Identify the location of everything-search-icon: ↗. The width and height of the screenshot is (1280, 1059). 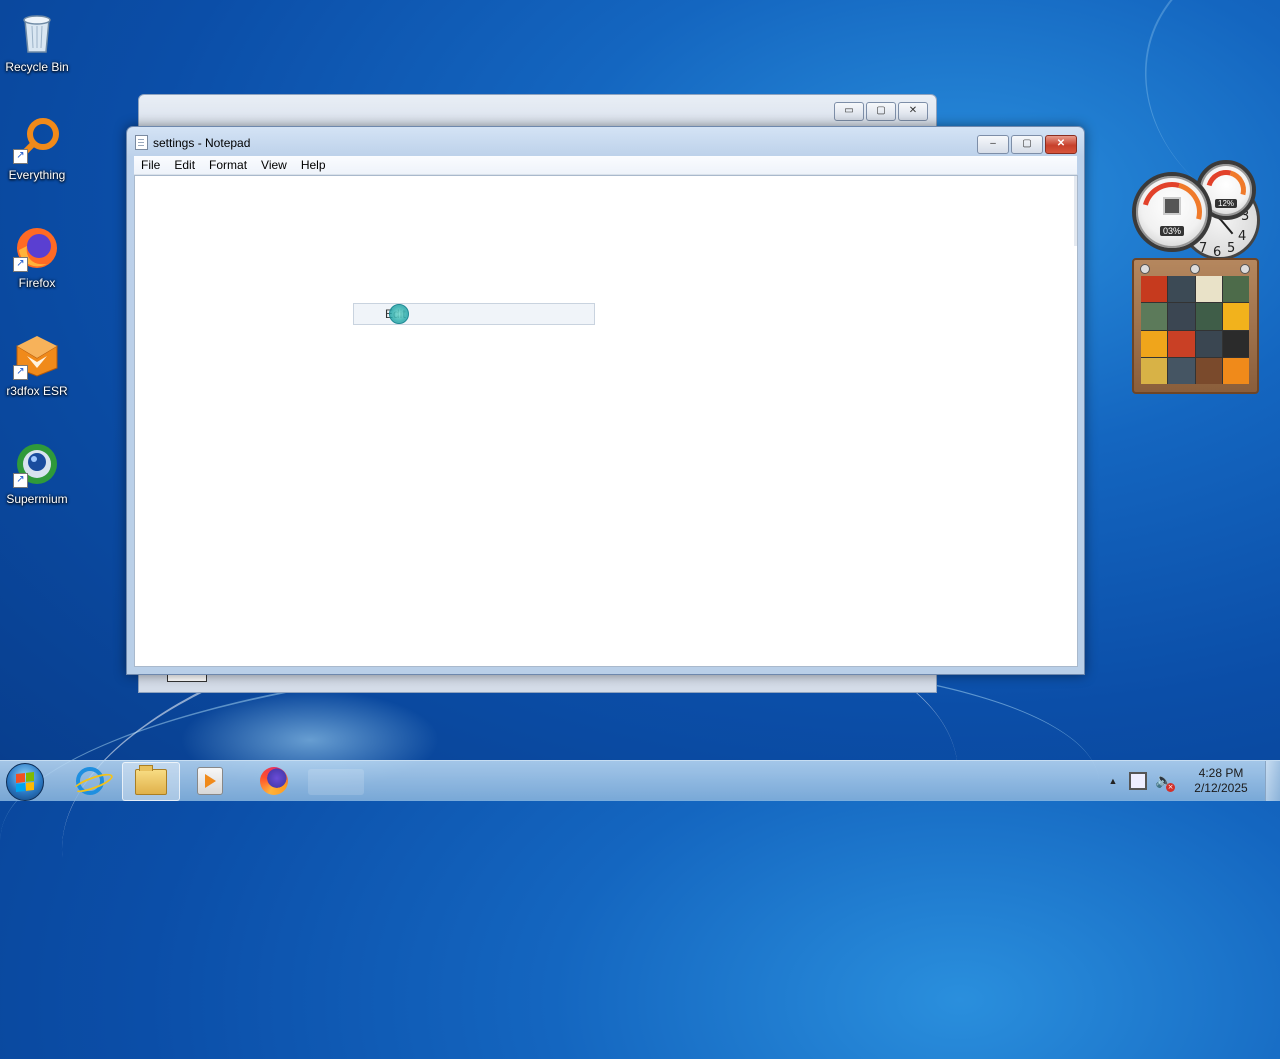
(37, 140).